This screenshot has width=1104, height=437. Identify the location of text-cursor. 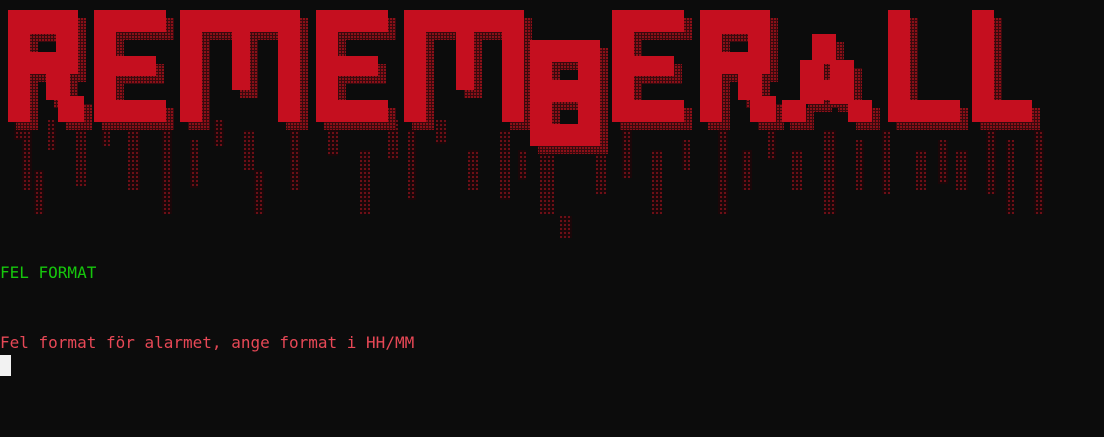
(5, 365).